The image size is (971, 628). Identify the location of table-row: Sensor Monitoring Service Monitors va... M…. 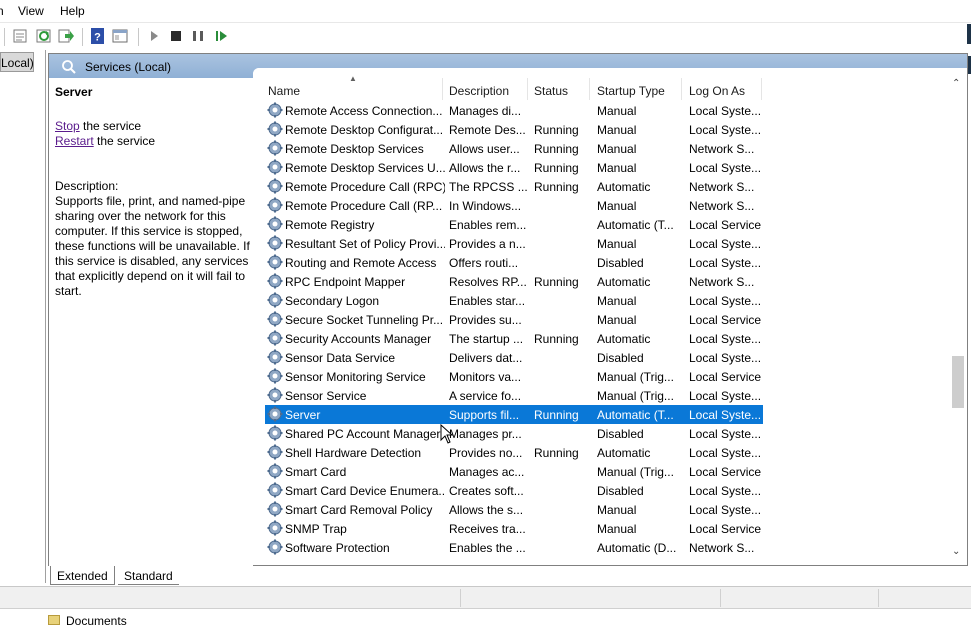
(514, 376).